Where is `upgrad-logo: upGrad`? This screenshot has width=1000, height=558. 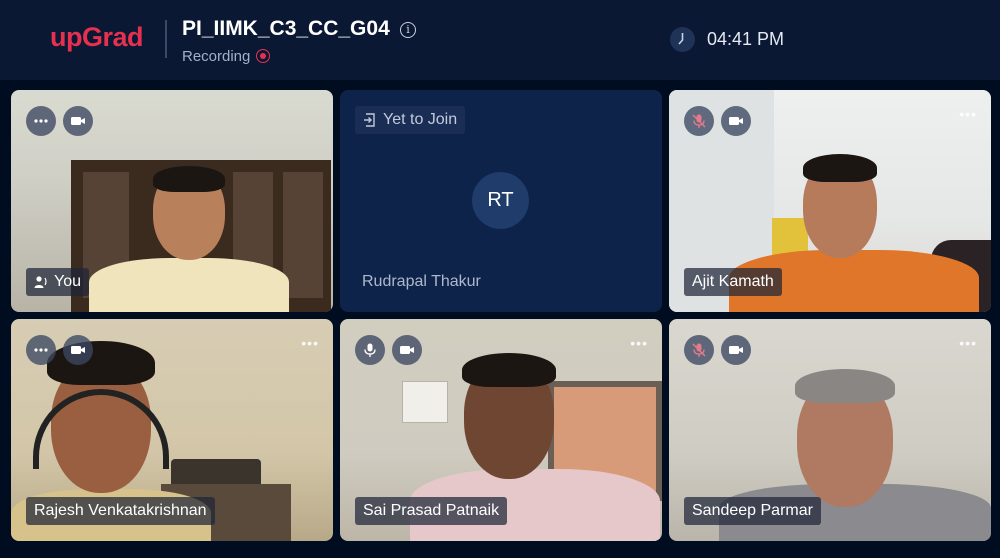
upgrad-logo: upGrad is located at coordinates (97, 37).